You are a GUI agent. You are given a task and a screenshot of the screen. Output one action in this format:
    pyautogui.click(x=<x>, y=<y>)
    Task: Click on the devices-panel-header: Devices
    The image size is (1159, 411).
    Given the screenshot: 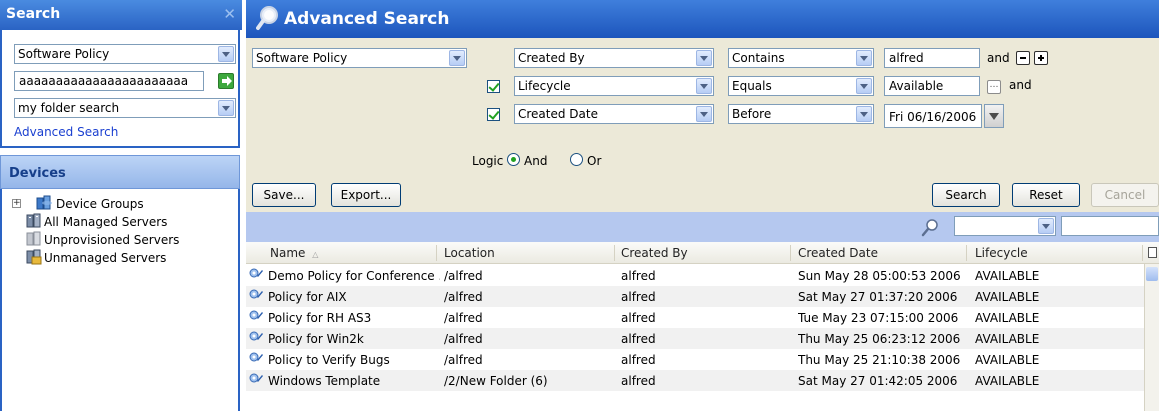 What is the action you would take?
    pyautogui.click(x=120, y=172)
    